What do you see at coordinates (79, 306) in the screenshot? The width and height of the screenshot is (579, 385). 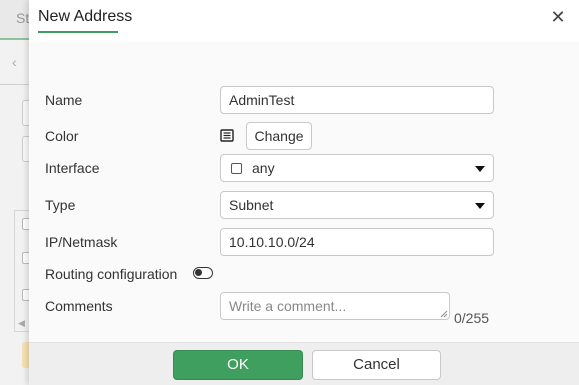 I see `comments-label: Comments` at bounding box center [79, 306].